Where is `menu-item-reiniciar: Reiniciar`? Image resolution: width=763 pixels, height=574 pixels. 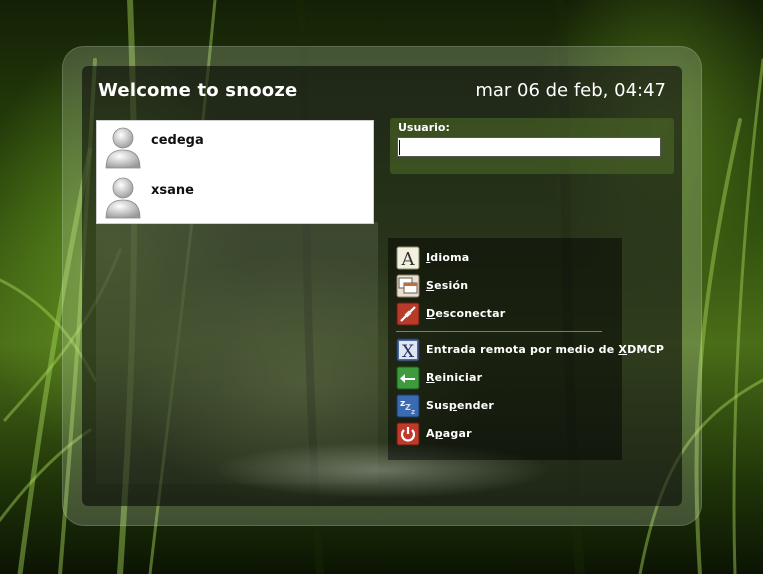 menu-item-reiniciar: Reiniciar is located at coordinates (536, 378).